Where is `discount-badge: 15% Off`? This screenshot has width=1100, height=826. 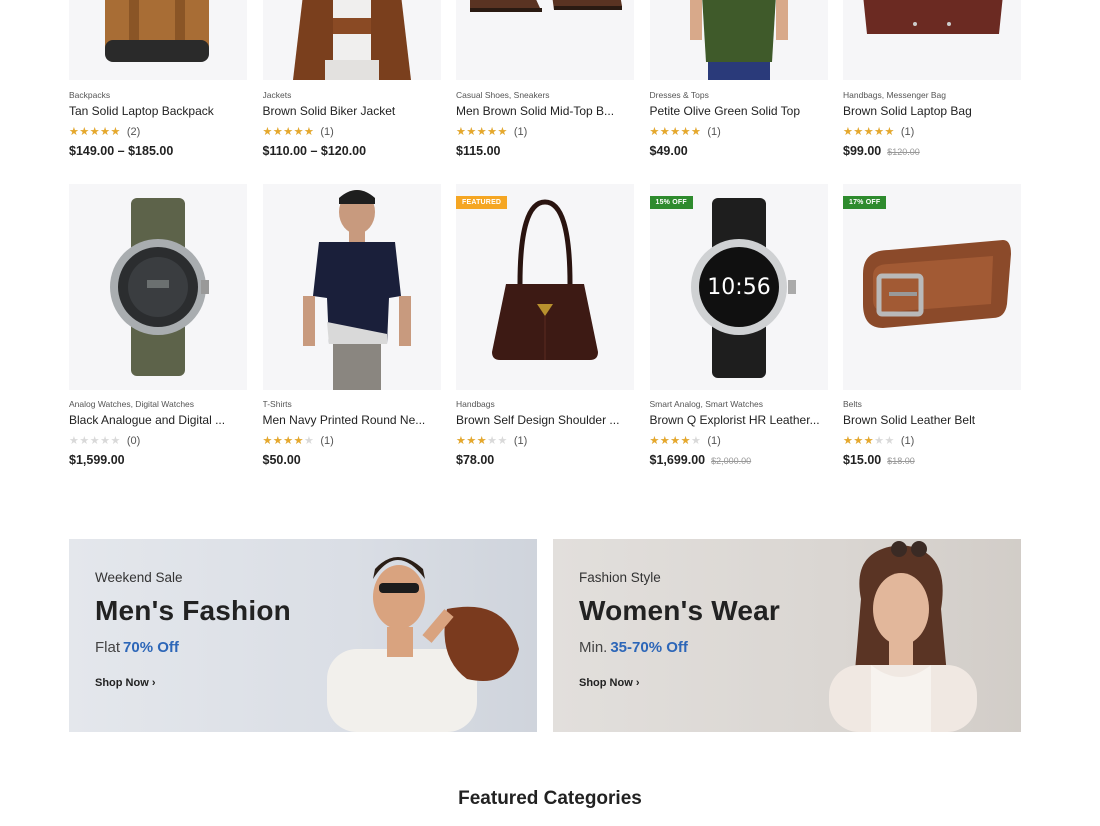
discount-badge: 15% Off is located at coordinates (671, 202).